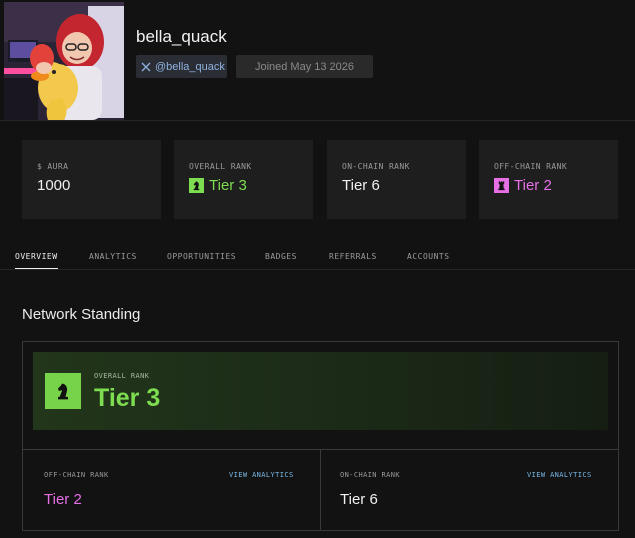 The height and width of the screenshot is (538, 635). I want to click on username: bella_quack, so click(181, 36).